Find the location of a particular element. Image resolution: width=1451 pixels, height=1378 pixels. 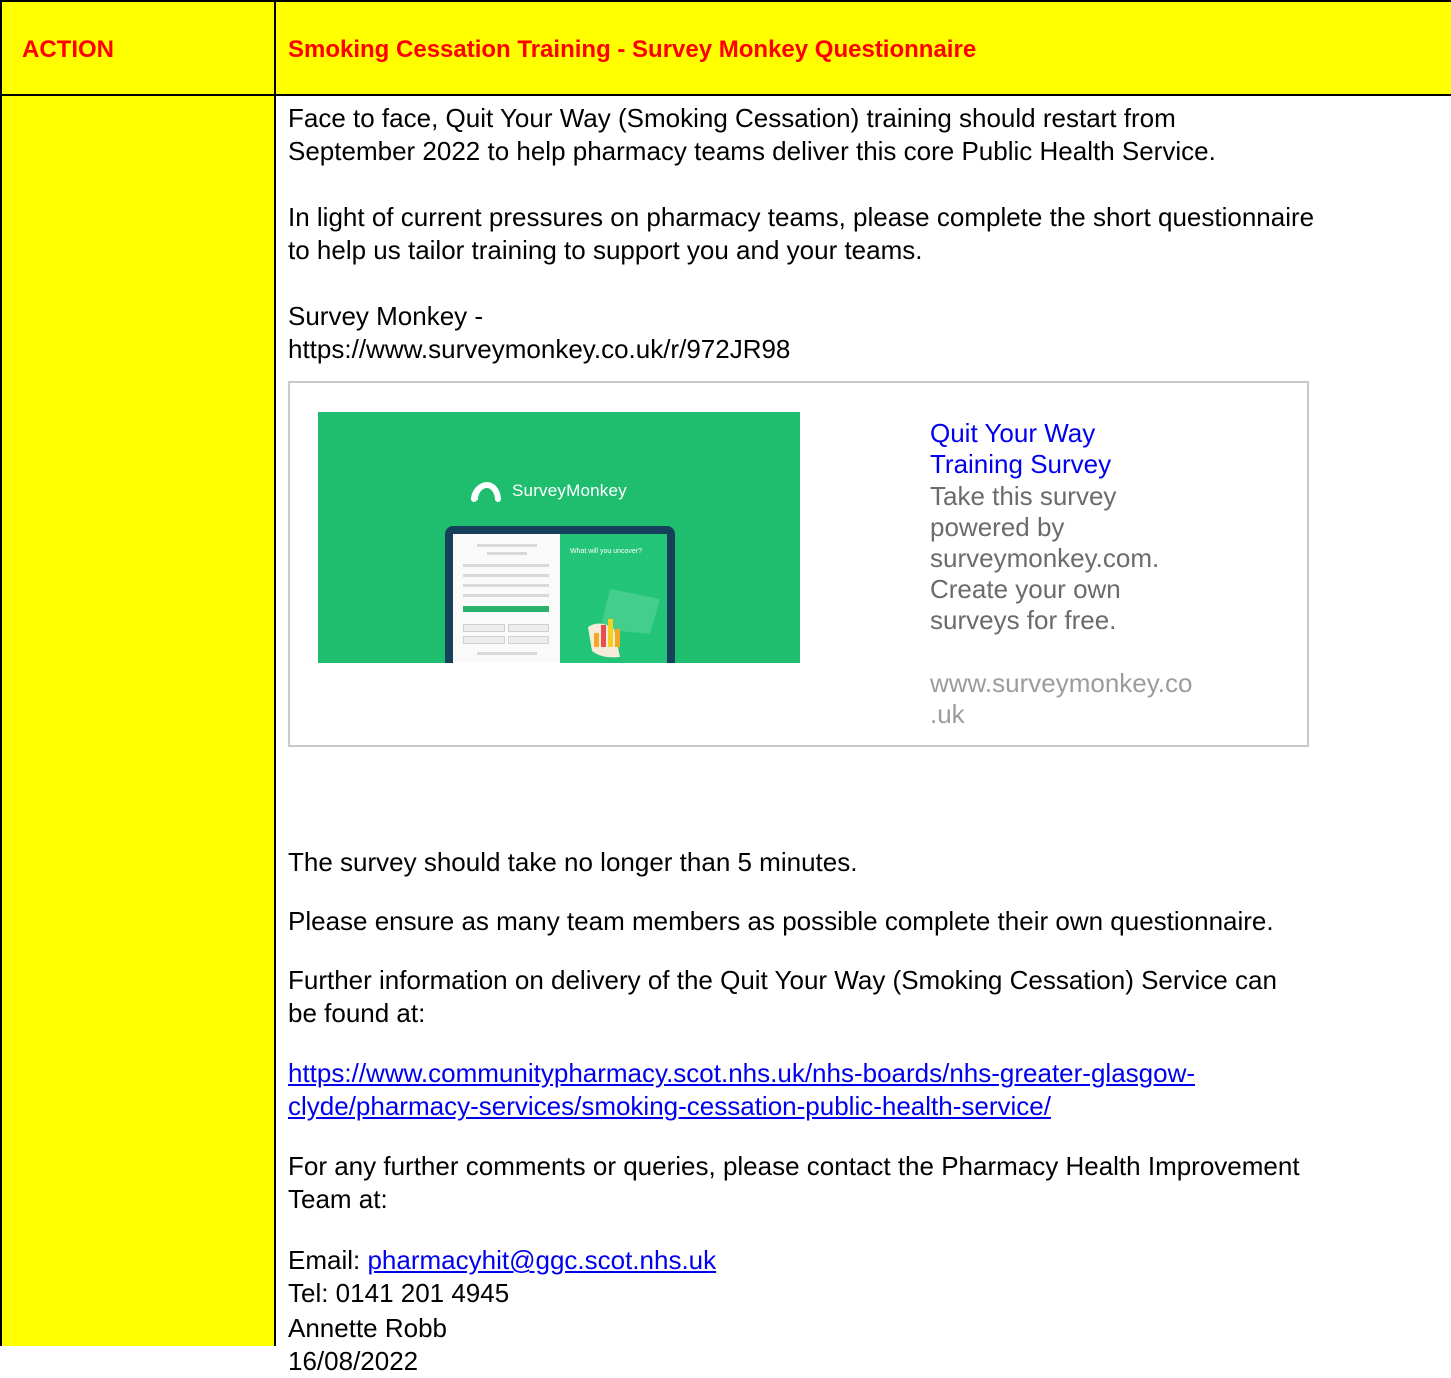

preview-title-link: Quit Your Way Training Survey is located at coordinates (1020, 449).